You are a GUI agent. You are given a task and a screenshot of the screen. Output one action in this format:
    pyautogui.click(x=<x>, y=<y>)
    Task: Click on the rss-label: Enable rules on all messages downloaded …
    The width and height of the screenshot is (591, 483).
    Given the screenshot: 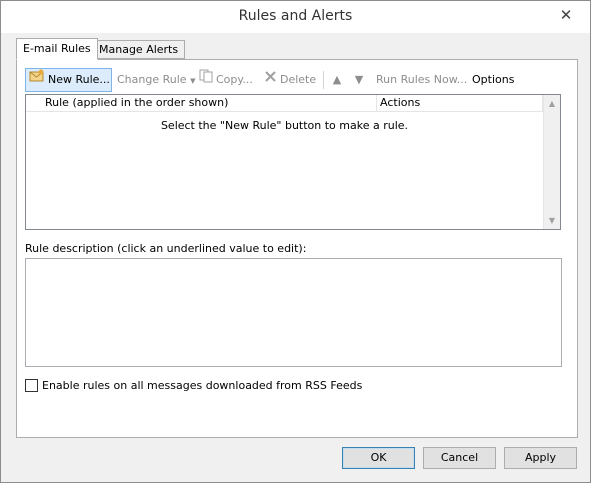 What is the action you would take?
    pyautogui.click(x=202, y=385)
    